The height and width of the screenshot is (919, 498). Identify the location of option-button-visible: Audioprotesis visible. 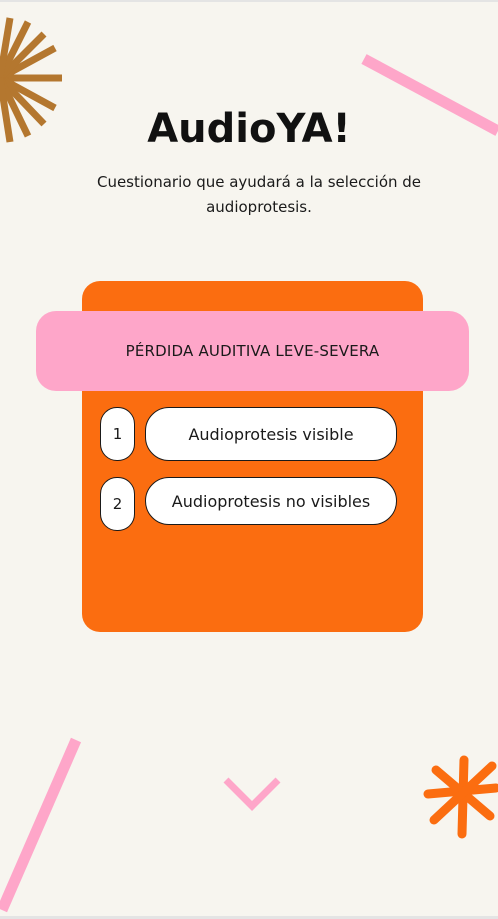
(271, 434).